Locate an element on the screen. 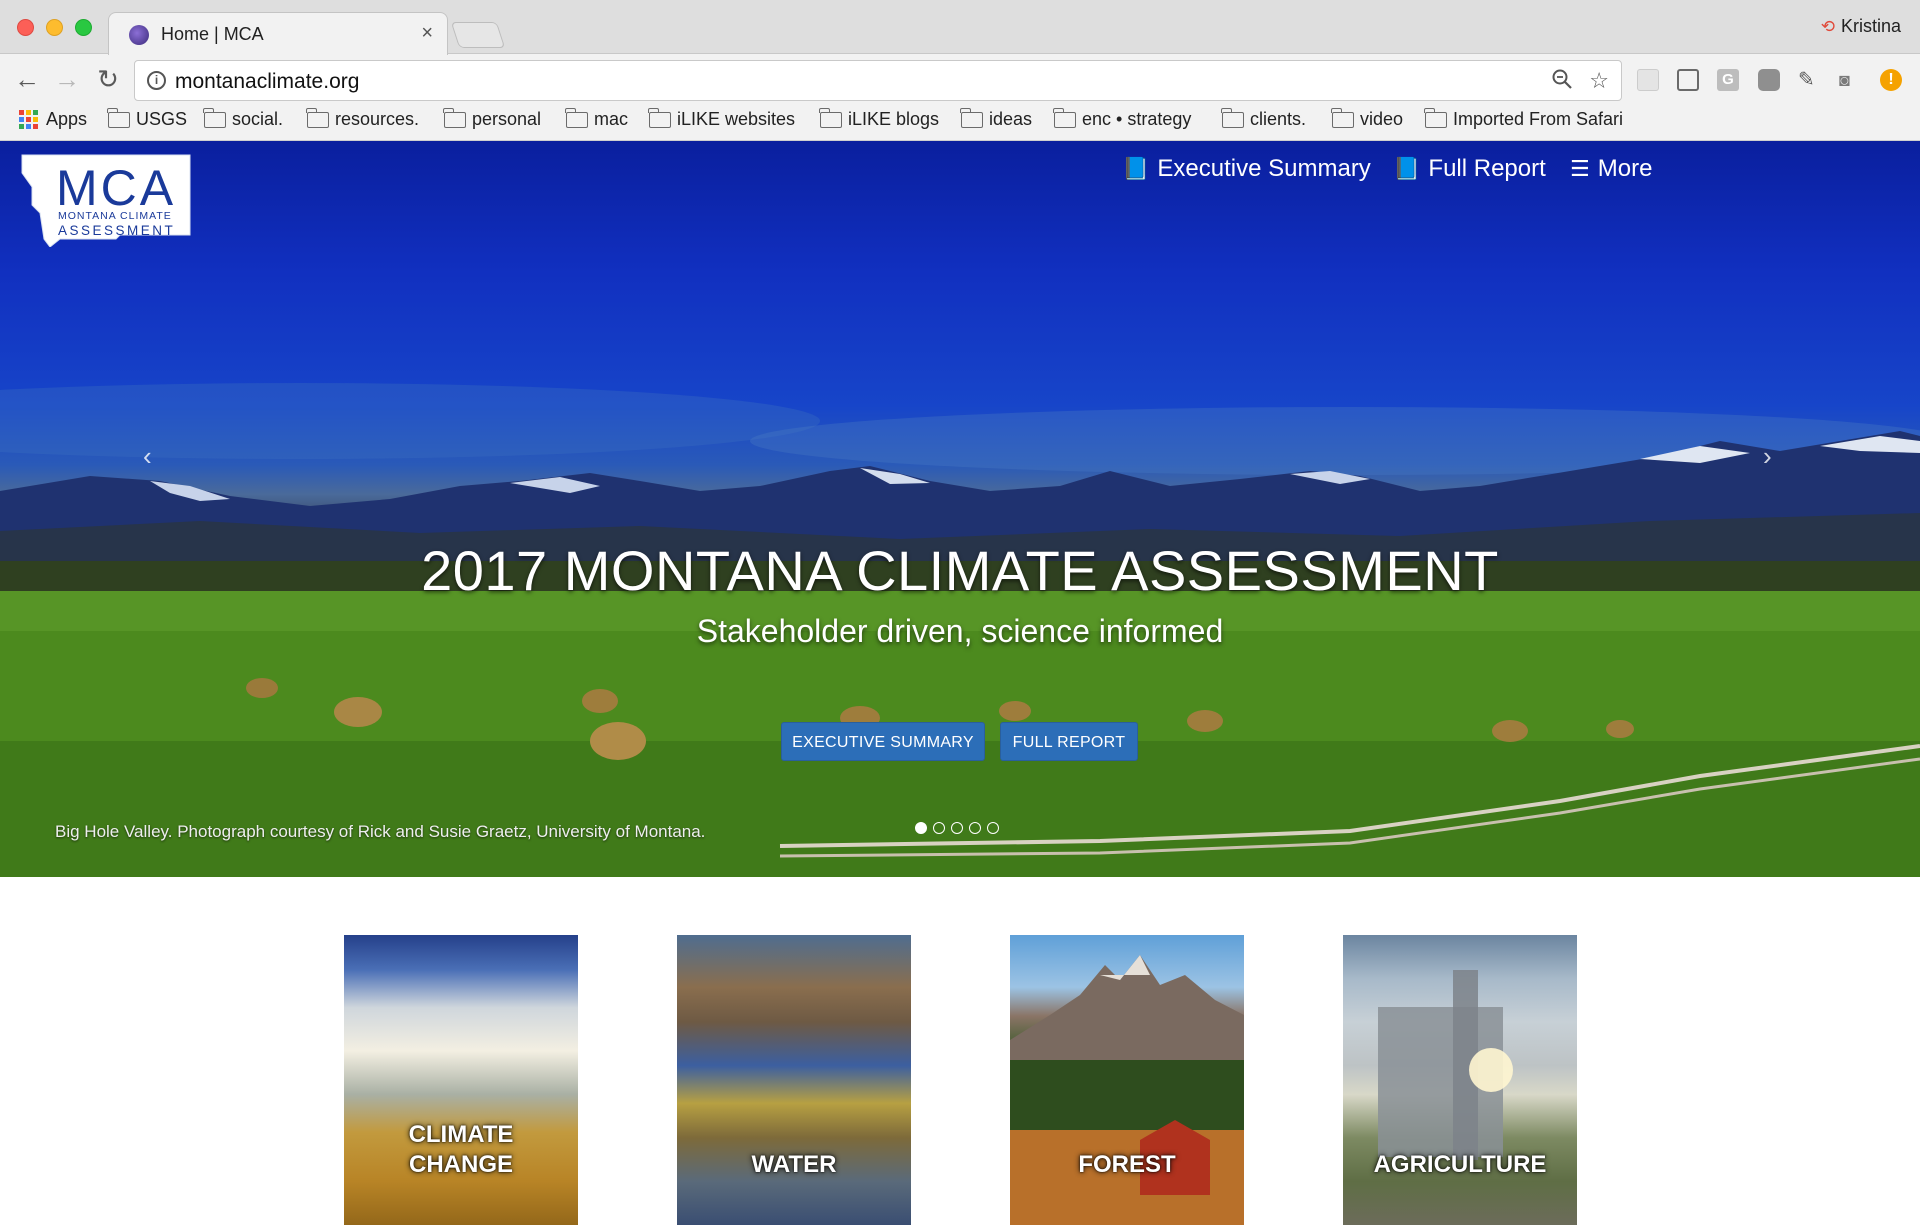 This screenshot has height=1225, width=1920. extension-layout-icon is located at coordinates (1688, 80).